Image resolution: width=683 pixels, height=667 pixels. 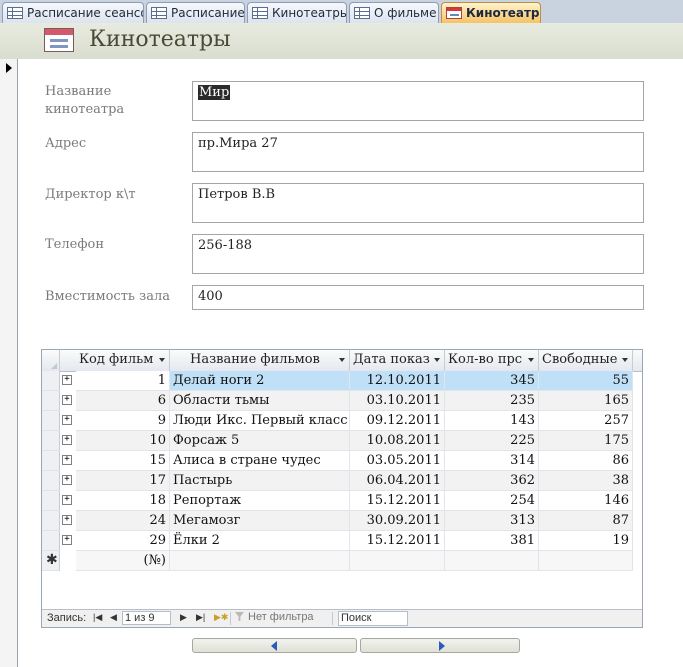 What do you see at coordinates (586, 401) in the screenshot?
I see `cell-free: 165` at bounding box center [586, 401].